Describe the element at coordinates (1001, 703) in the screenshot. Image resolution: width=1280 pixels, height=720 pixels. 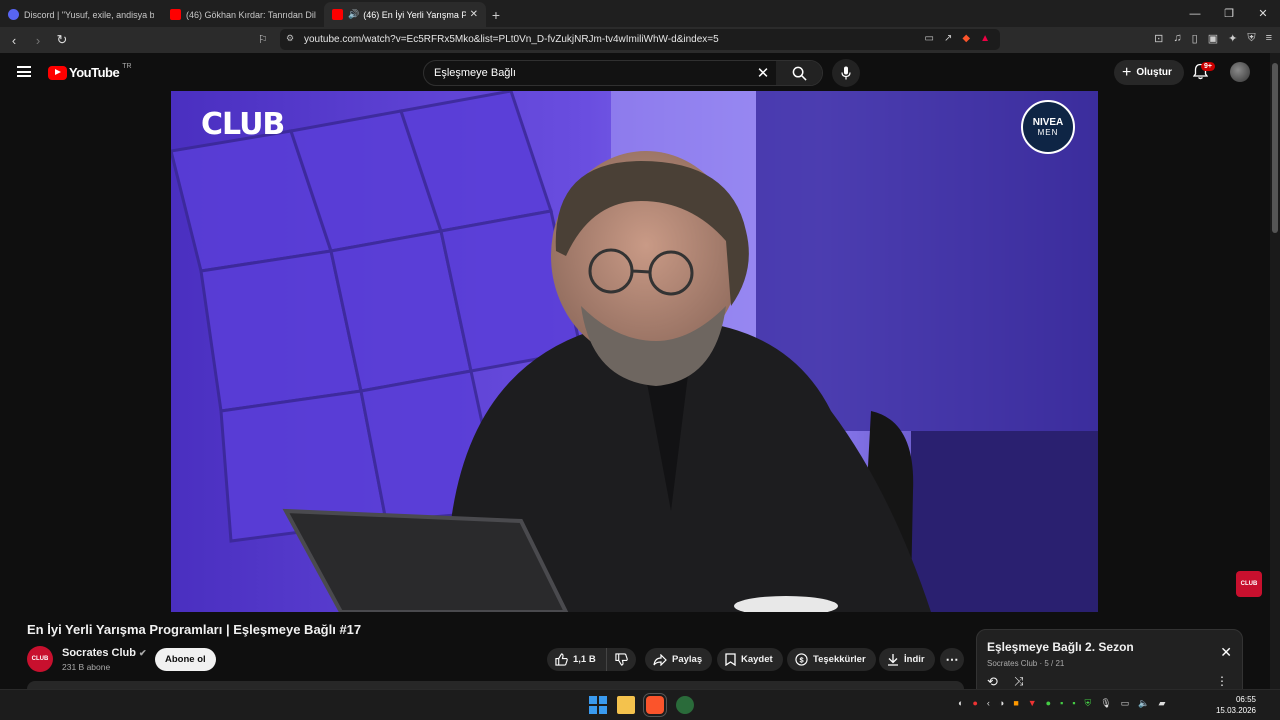
I see `tray-icon-4: ◑` at that location.